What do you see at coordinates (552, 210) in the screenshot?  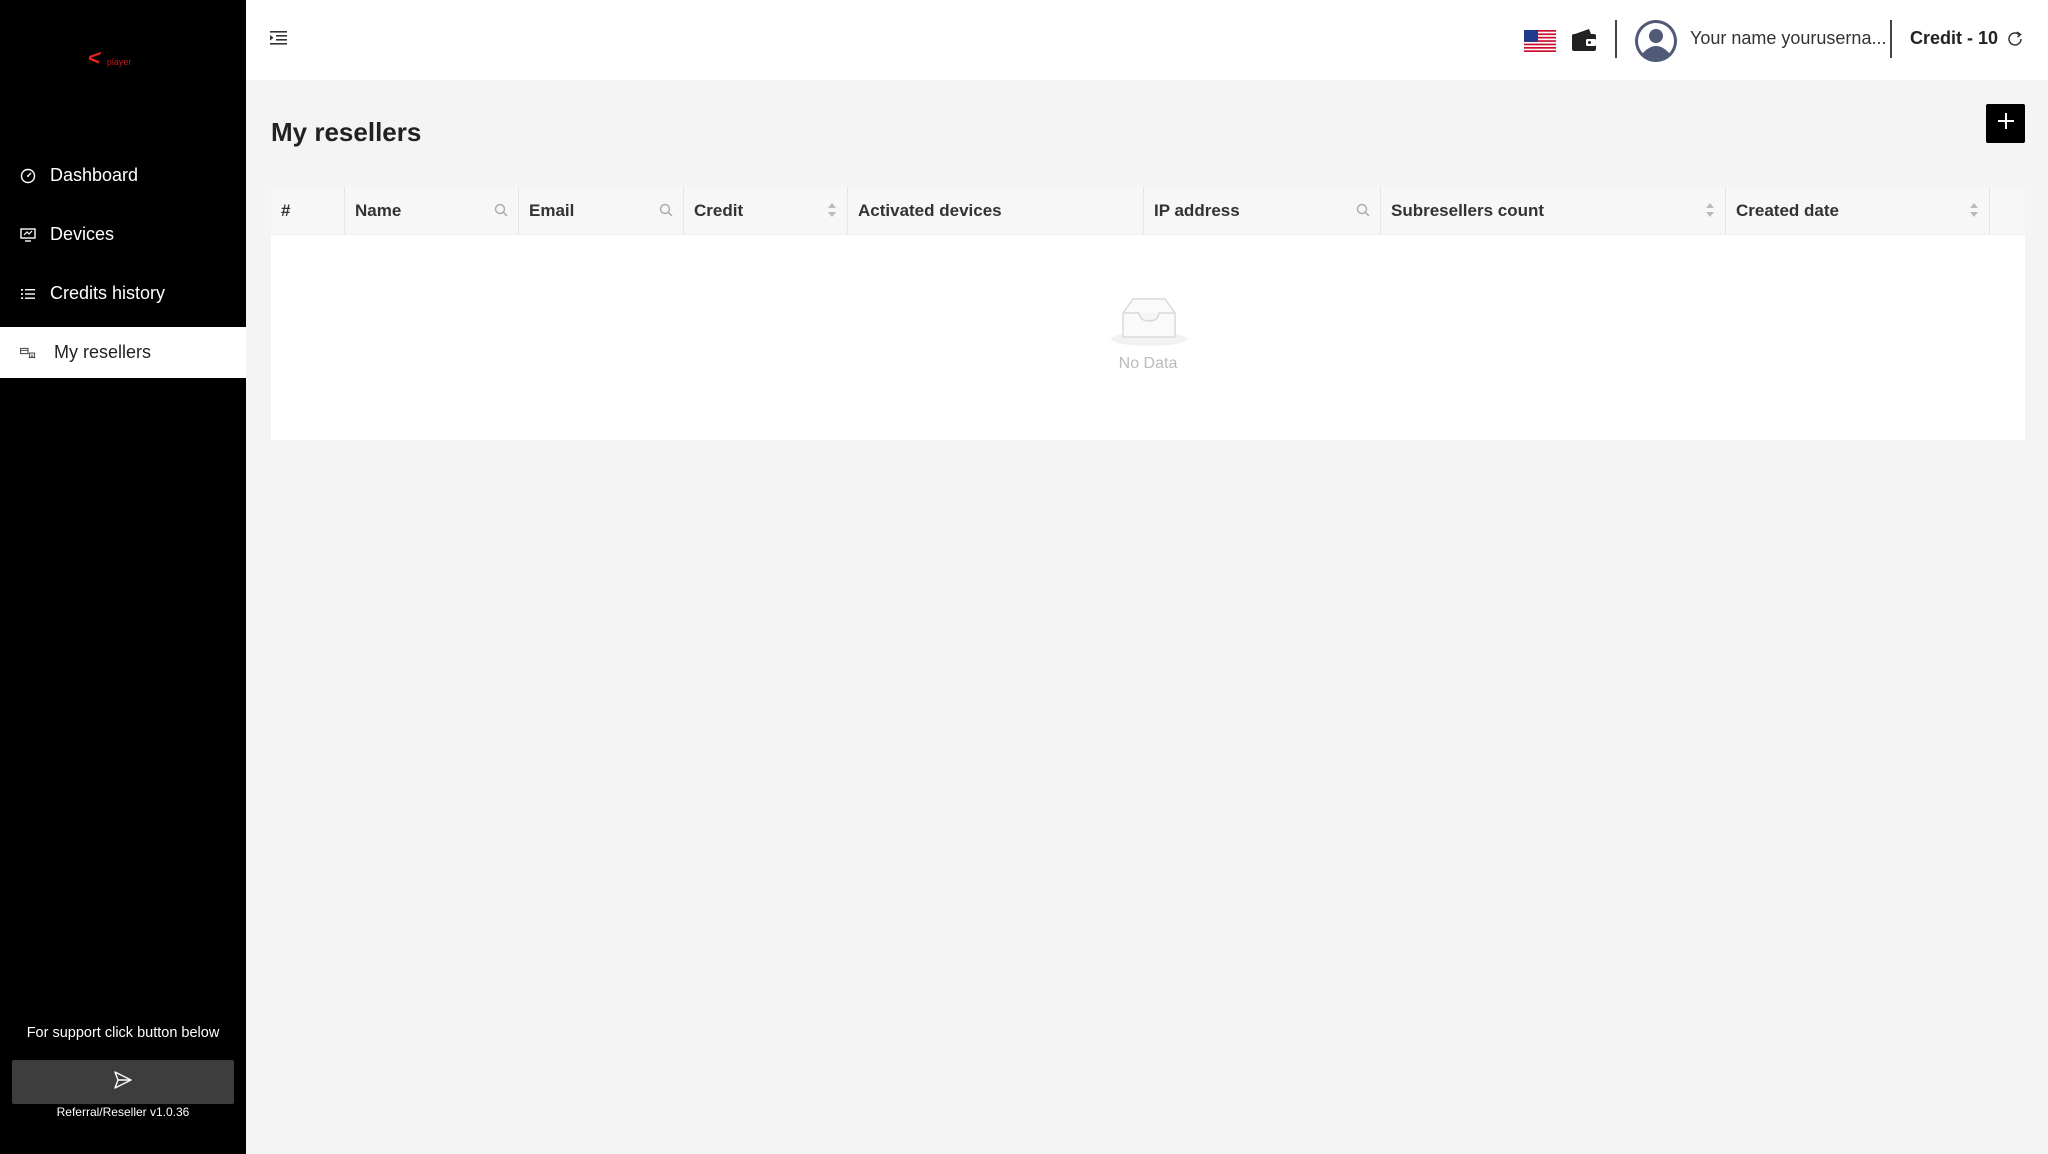 I see `column-label: Email` at bounding box center [552, 210].